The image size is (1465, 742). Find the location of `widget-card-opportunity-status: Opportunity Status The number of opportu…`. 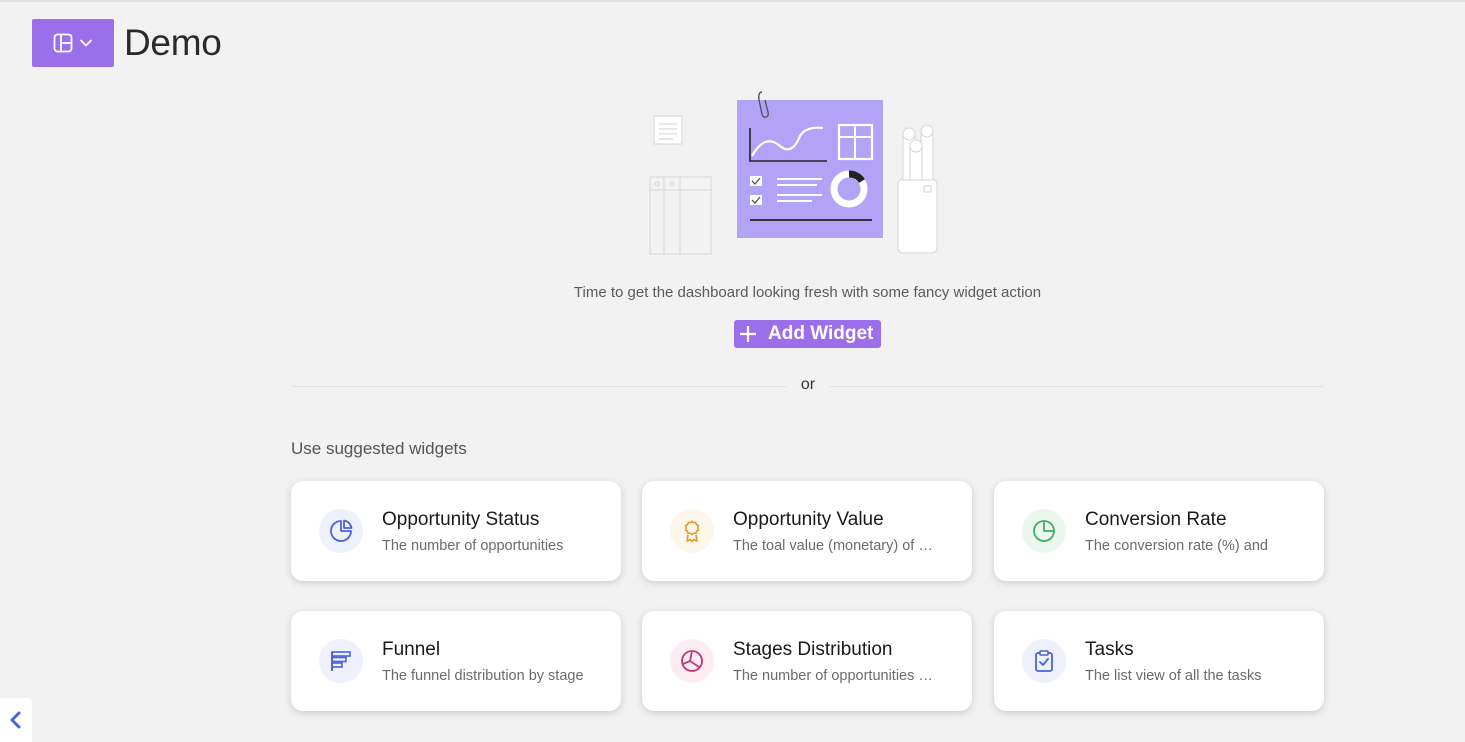

widget-card-opportunity-status: Opportunity Status The number of opportu… is located at coordinates (456, 531).